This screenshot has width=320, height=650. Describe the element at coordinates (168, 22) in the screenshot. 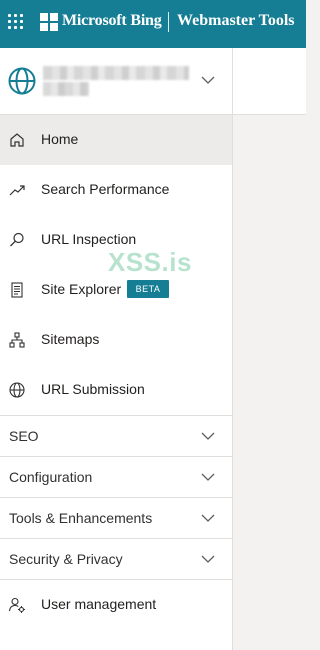

I see `brand-divider` at that location.